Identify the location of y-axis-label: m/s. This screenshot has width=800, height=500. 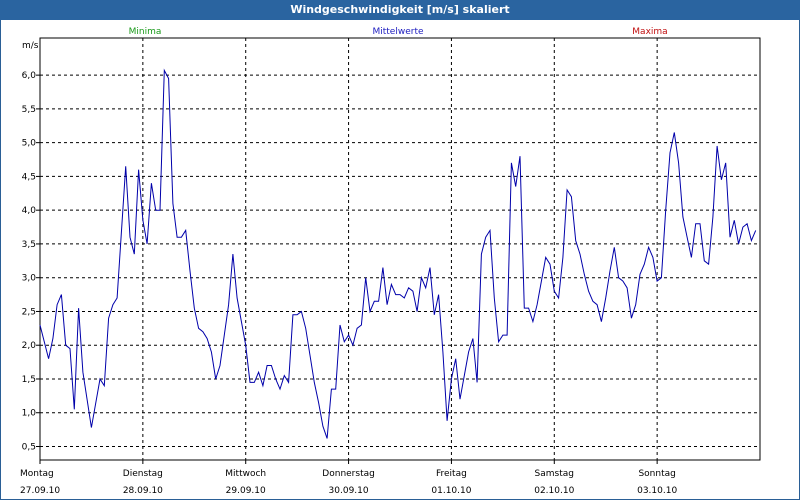
(30, 46).